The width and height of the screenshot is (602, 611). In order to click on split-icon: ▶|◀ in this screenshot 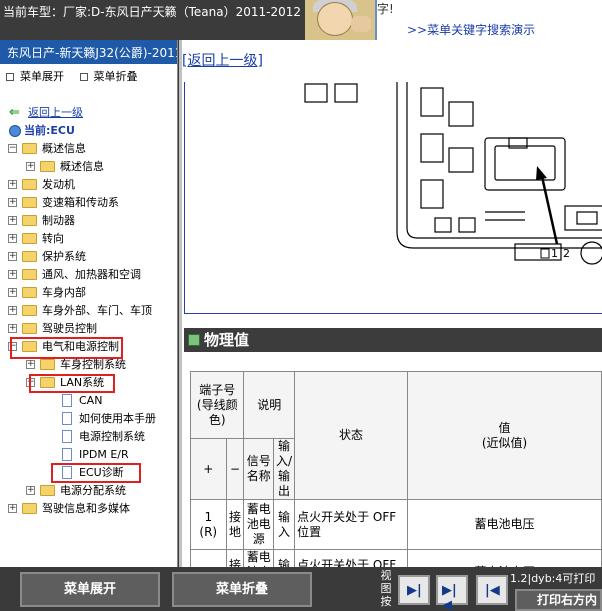, I will do `click(449, 597)`.